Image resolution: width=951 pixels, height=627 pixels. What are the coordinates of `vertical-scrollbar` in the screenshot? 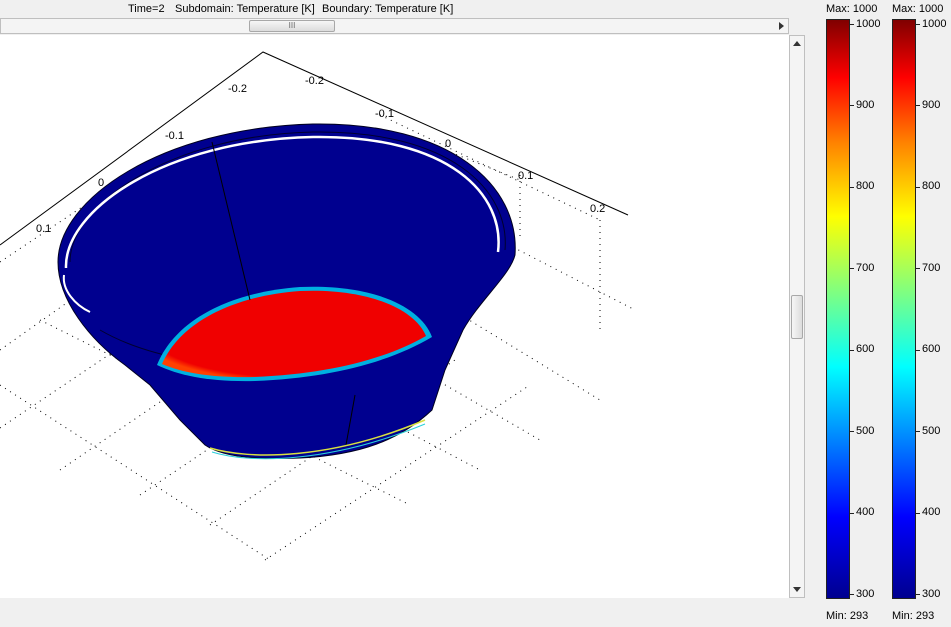 It's located at (797, 316).